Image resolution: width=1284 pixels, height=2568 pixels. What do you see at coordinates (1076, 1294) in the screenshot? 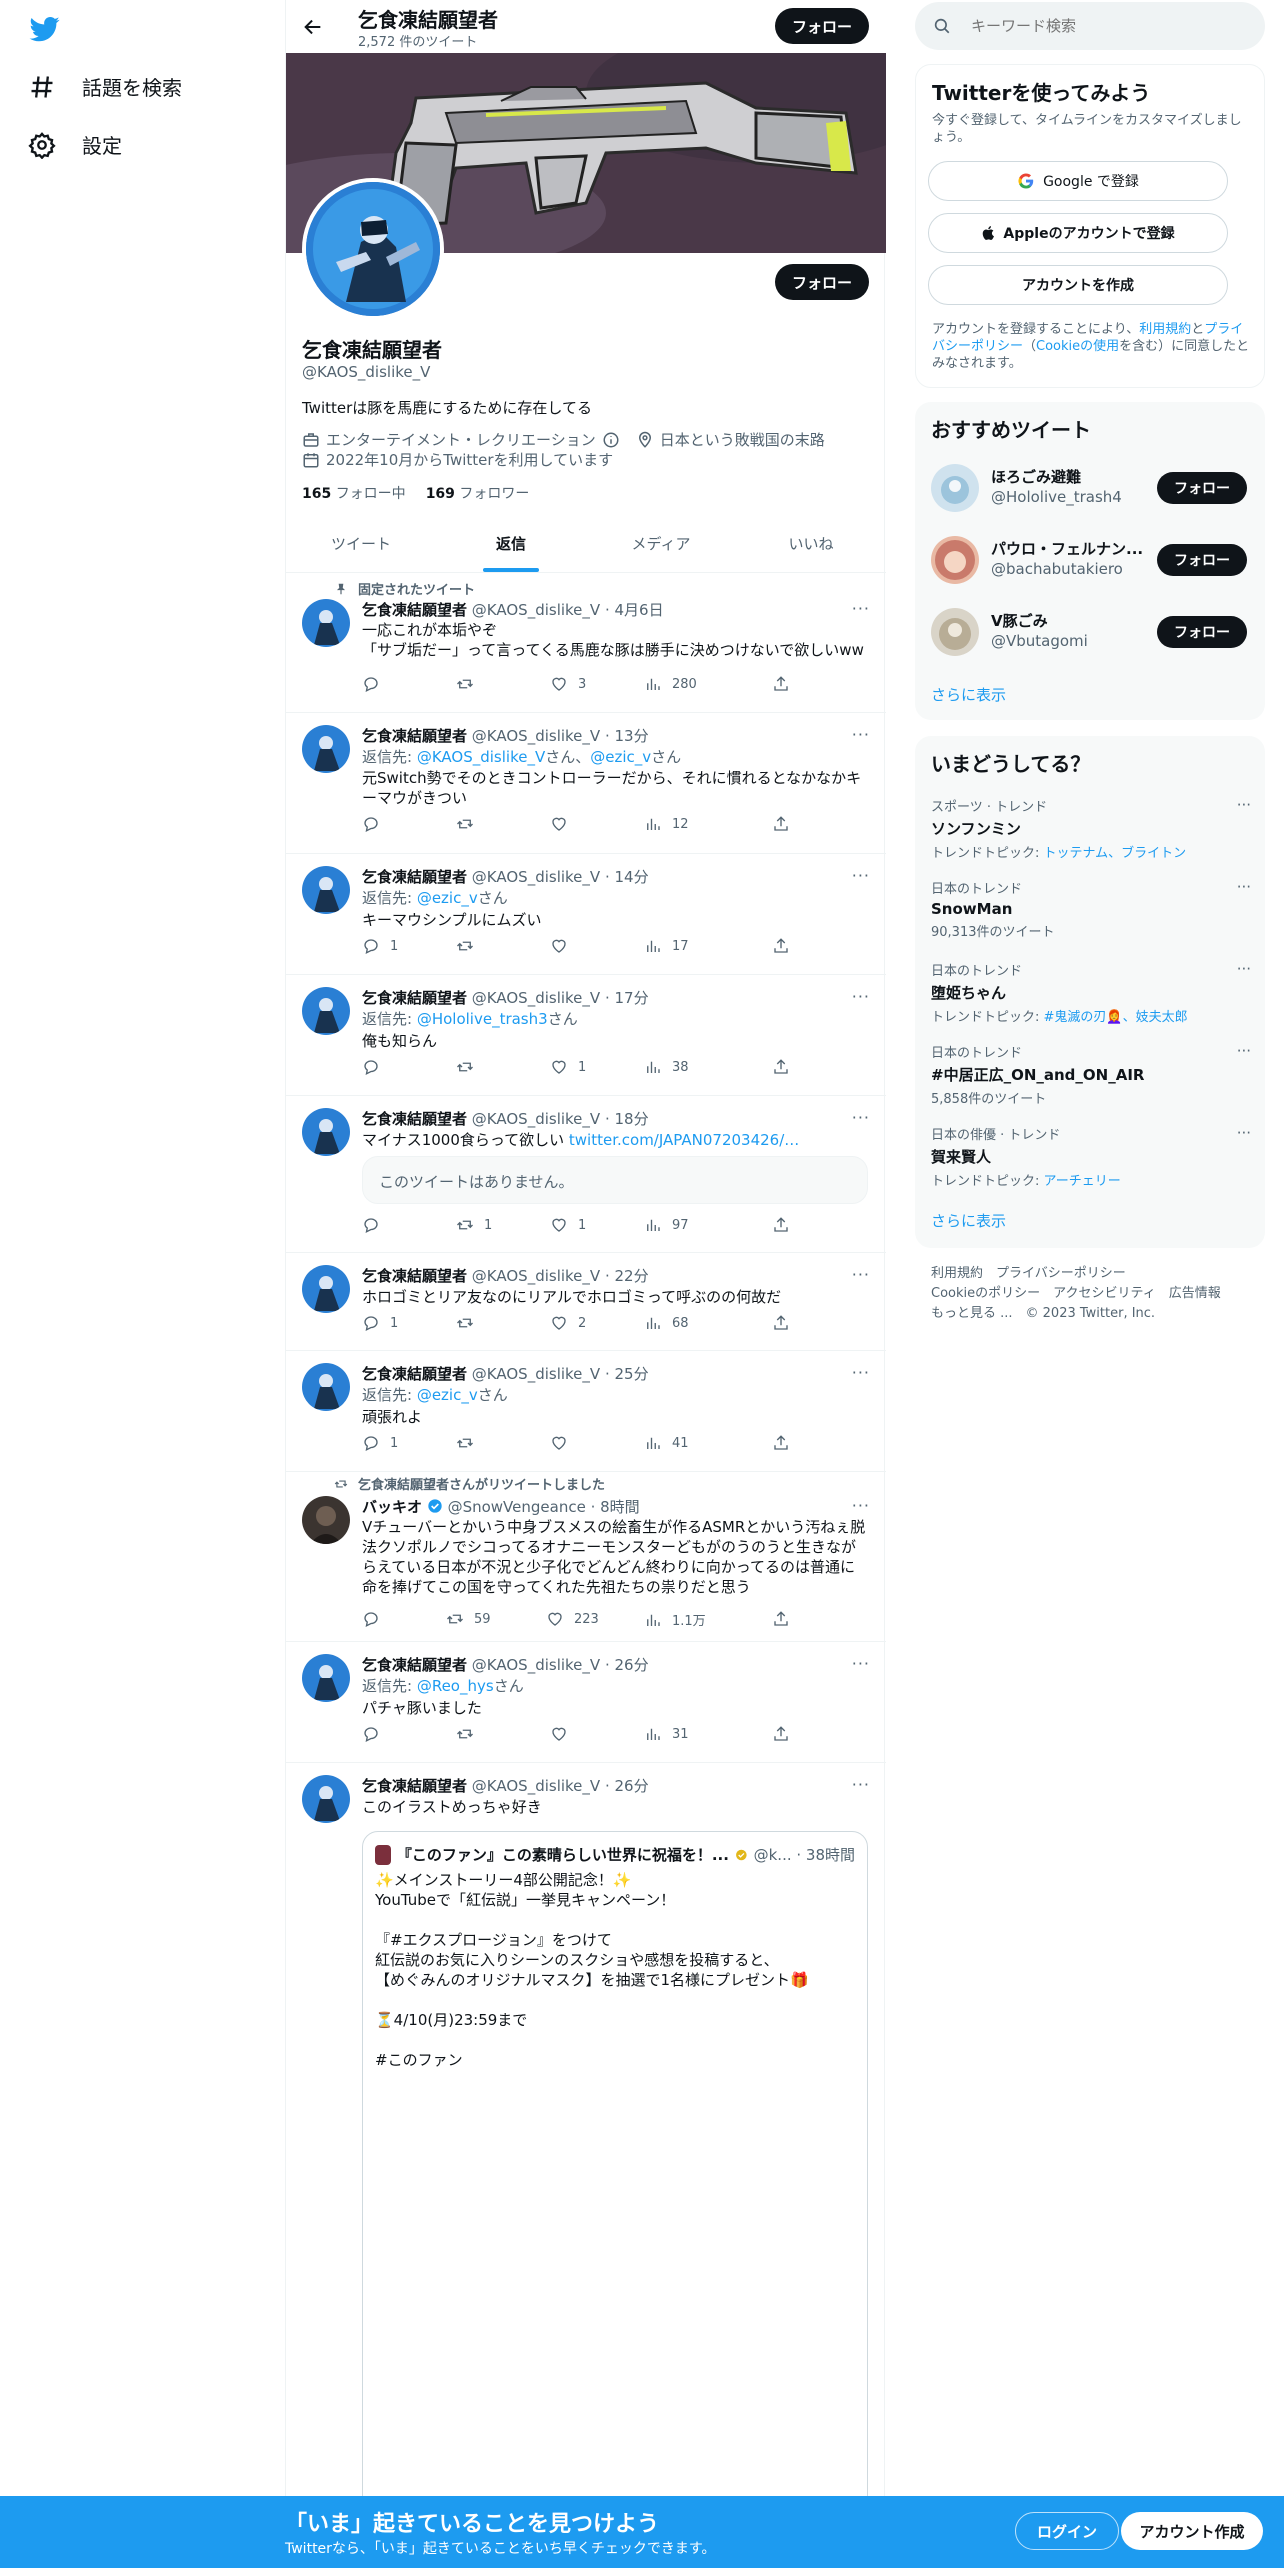
I see `footer-line: Cookieのポリシー アクセシビリティ 広告情報` at bounding box center [1076, 1294].